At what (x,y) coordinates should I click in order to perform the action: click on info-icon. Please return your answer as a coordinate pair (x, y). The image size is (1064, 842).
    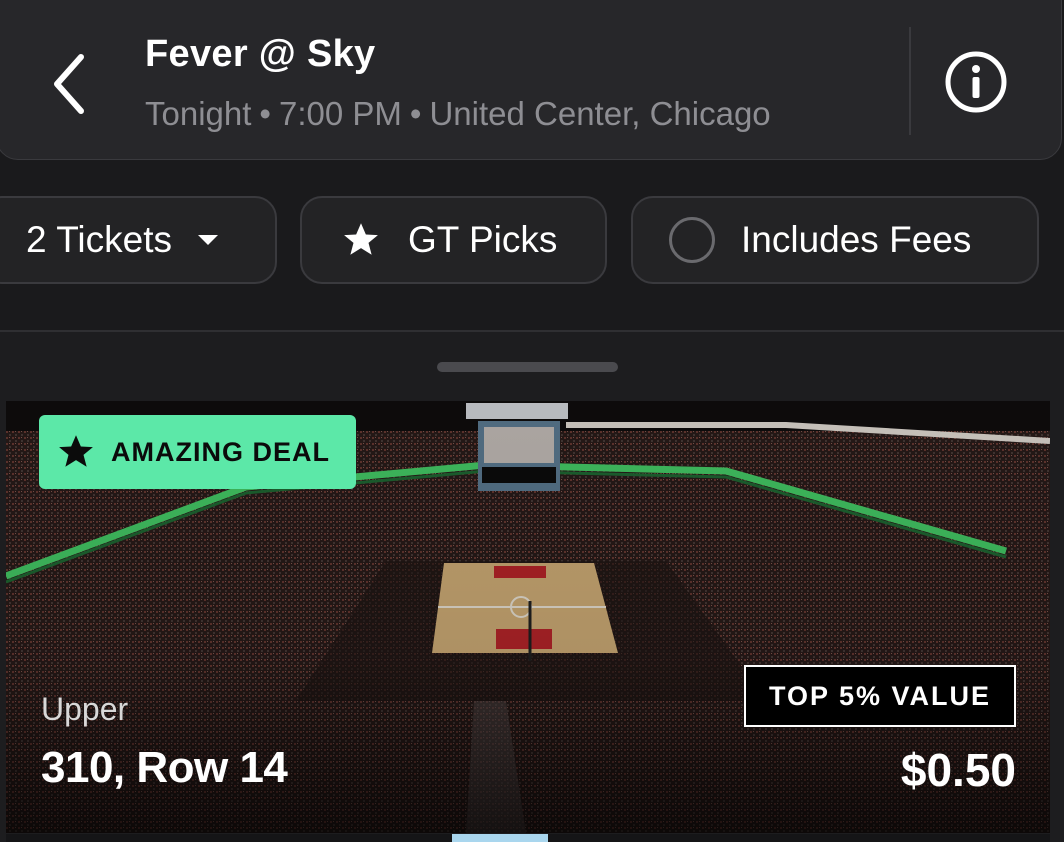
    Looking at the image, I should click on (976, 82).